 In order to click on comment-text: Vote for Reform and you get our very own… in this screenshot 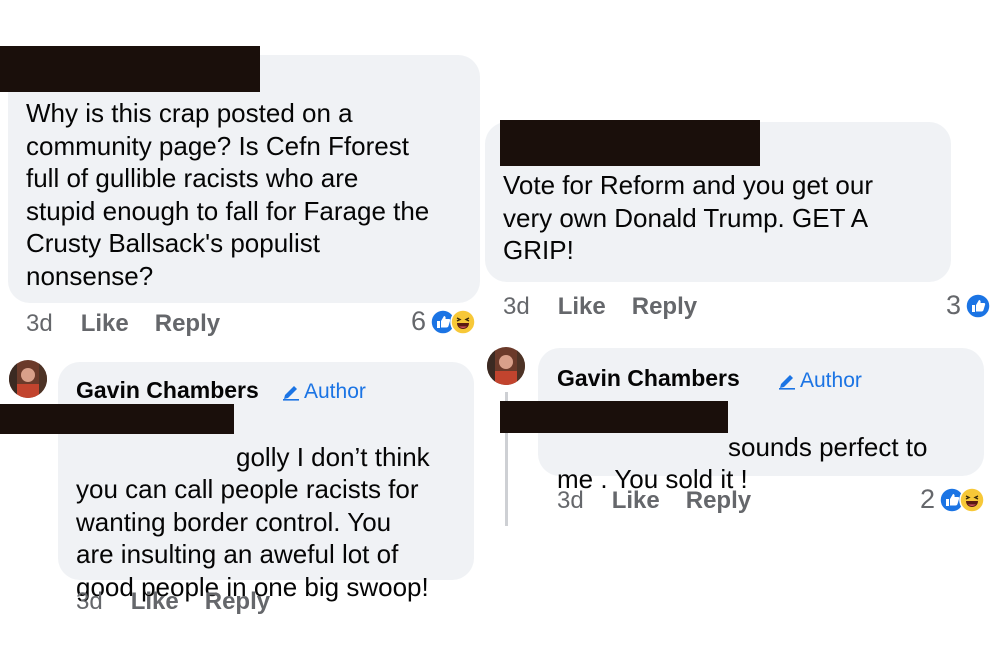, I will do `click(688, 217)`.